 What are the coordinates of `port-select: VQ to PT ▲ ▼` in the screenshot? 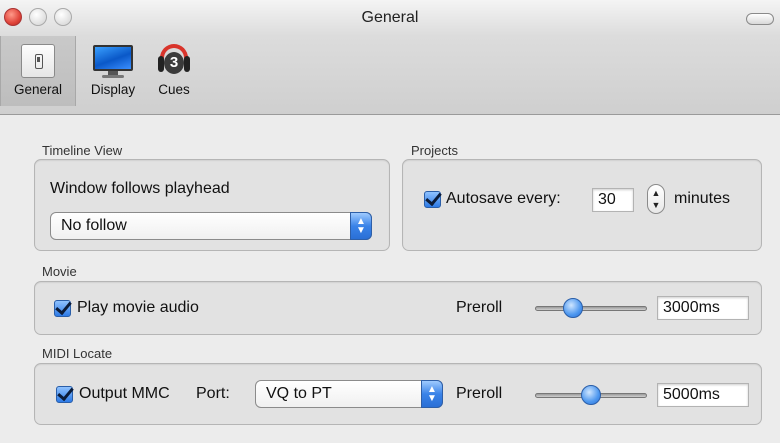 It's located at (349, 394).